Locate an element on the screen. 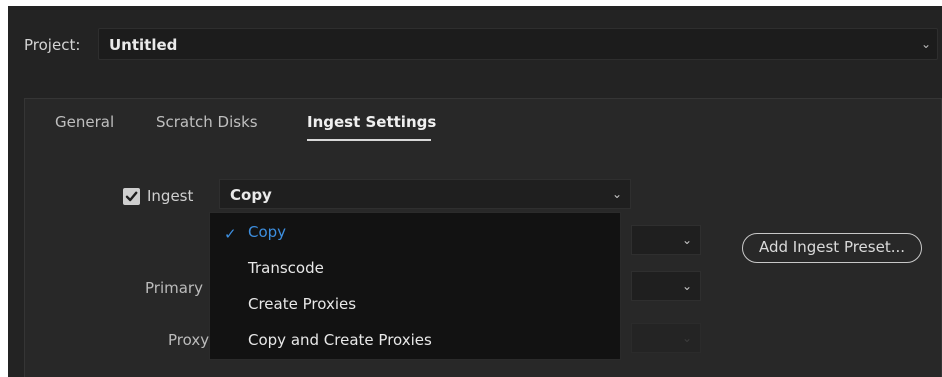 The width and height of the screenshot is (942, 377). primary-destination-dropdown: ⌄ is located at coordinates (666, 286).